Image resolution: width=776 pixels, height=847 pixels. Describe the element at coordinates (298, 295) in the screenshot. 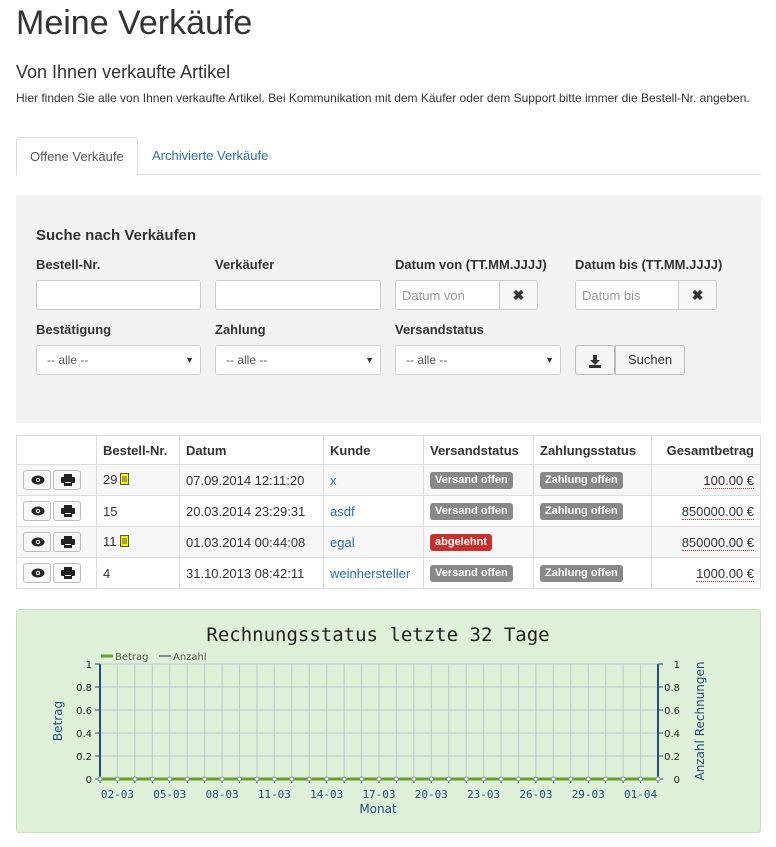

I see `seller-input` at that location.